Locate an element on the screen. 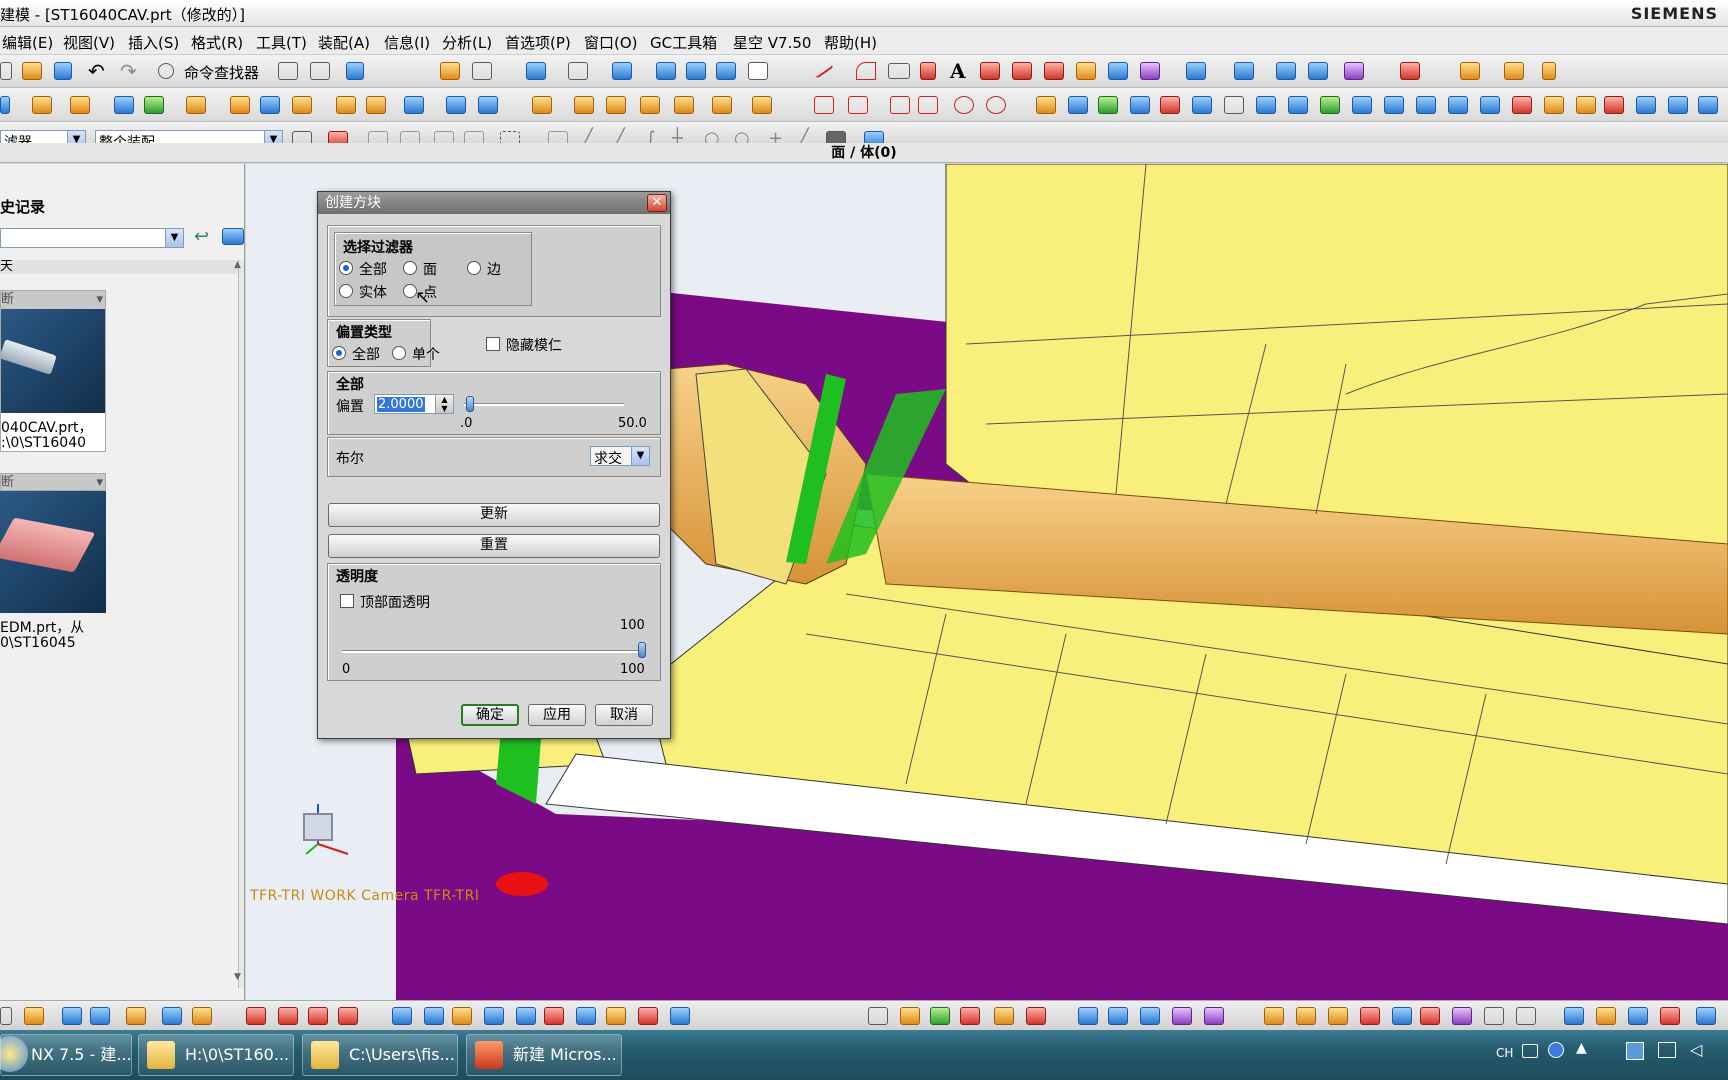 The height and width of the screenshot is (1080, 1728). help-icon is located at coordinates (1556, 1050).